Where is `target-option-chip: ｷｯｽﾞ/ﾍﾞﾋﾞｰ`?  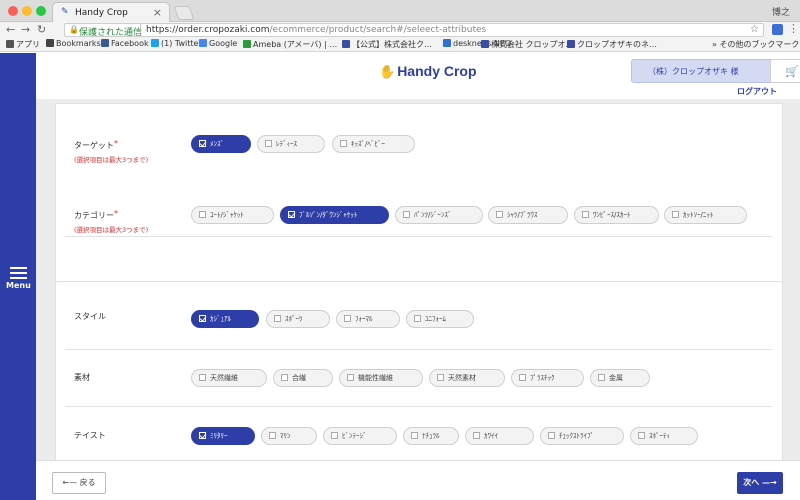
target-option-chip: ｷｯｽﾞ/ﾍﾞﾋﾞｰ is located at coordinates (373, 144).